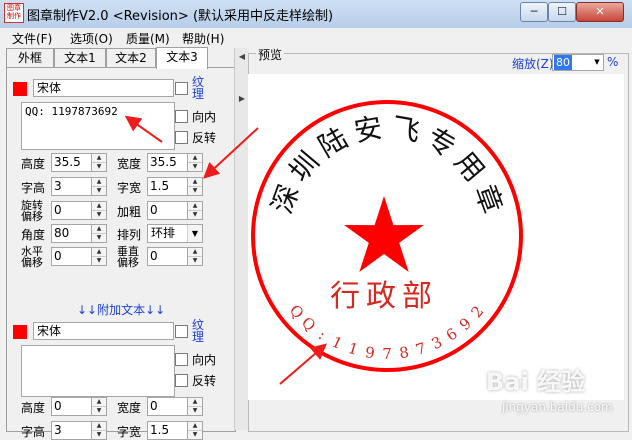 The height and width of the screenshot is (440, 632). What do you see at coordinates (182, 58) in the screenshot?
I see `tab-text3: 文本3` at bounding box center [182, 58].